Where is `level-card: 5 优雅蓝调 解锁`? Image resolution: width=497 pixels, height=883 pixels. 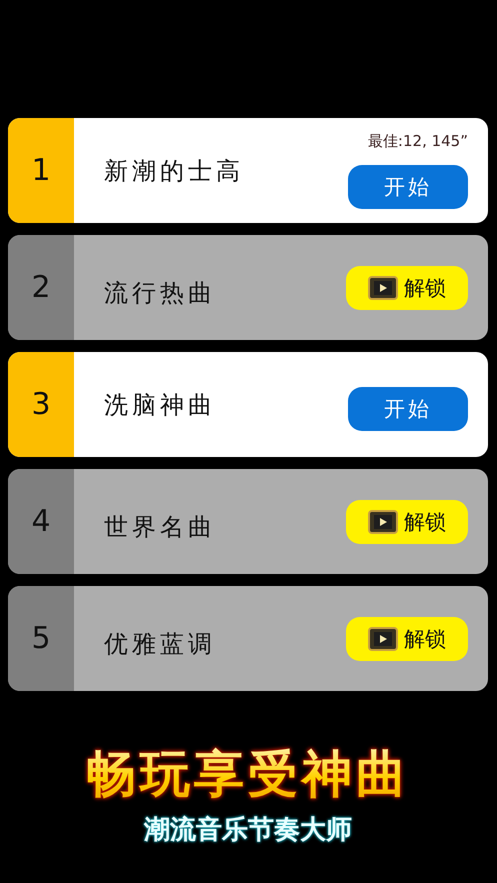
level-card: 5 优雅蓝调 解锁 is located at coordinates (248, 638).